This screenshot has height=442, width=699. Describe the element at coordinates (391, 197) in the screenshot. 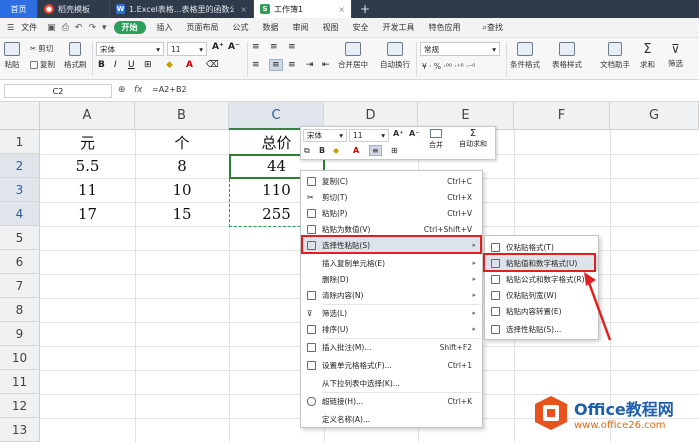

I see `menu-item-cut: ✂ 剪切(T) Ctrl+X` at that location.